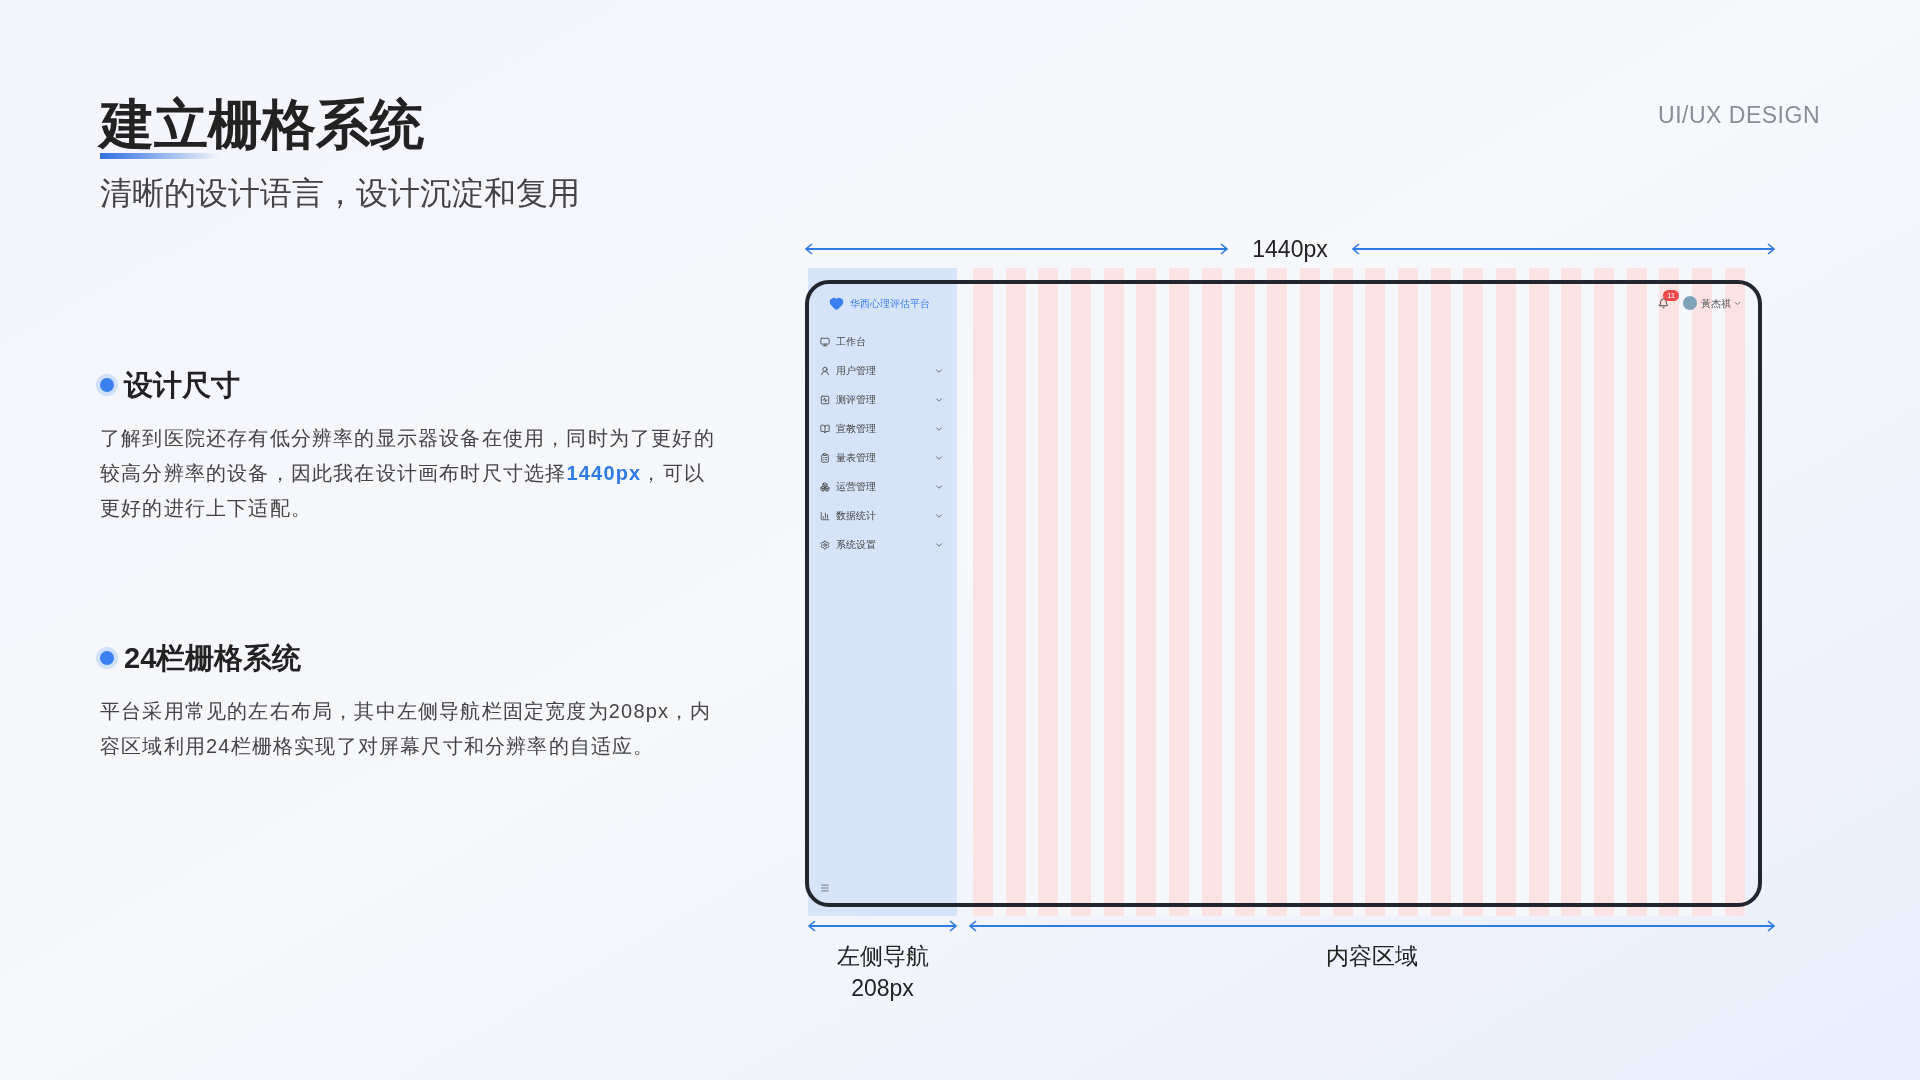 This screenshot has width=1920, height=1080. What do you see at coordinates (1663, 303) in the screenshot?
I see `bell-icon` at bounding box center [1663, 303].